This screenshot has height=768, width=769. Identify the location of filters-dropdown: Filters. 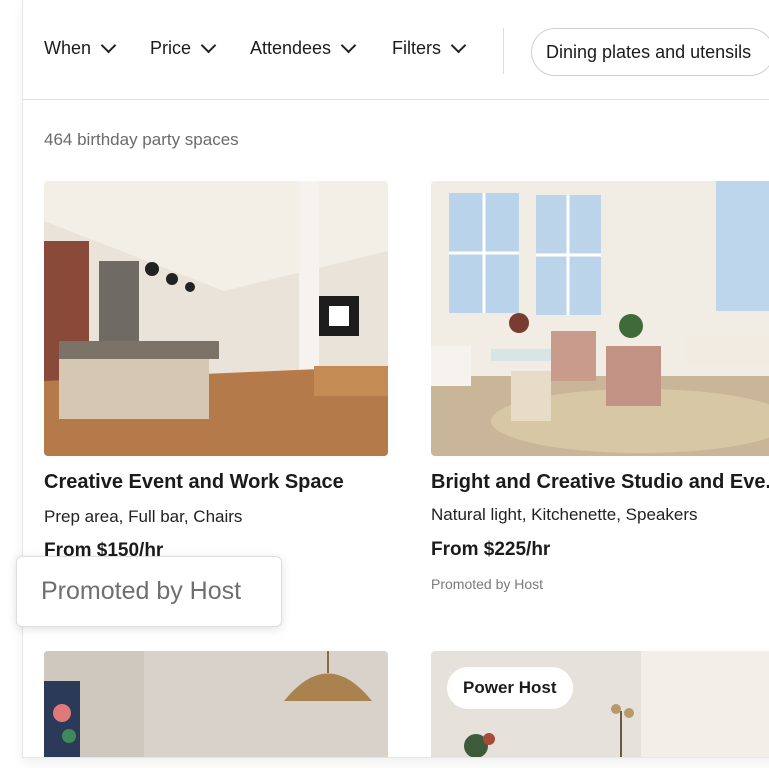
(429, 48).